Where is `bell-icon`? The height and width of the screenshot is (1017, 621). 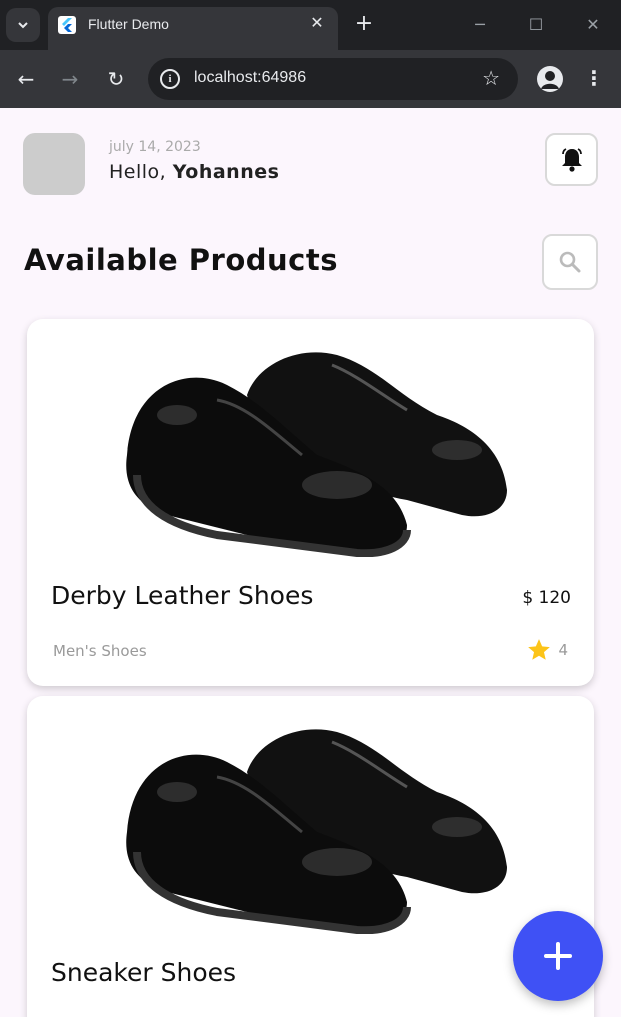 bell-icon is located at coordinates (571, 159).